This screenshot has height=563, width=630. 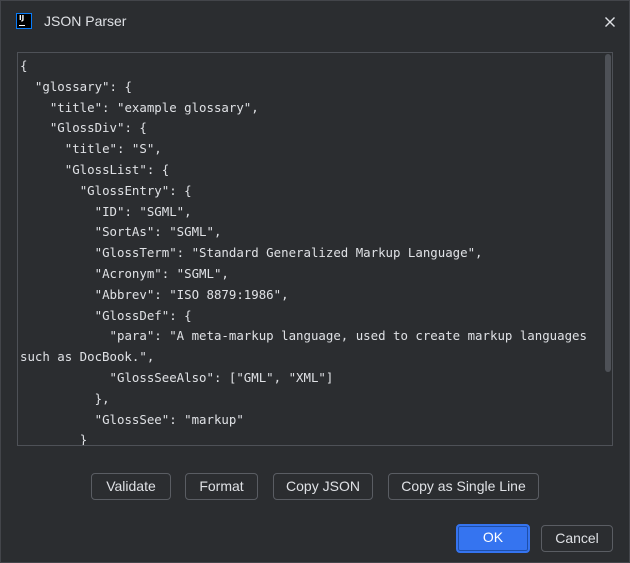 I want to click on close-icon, so click(x=610, y=22).